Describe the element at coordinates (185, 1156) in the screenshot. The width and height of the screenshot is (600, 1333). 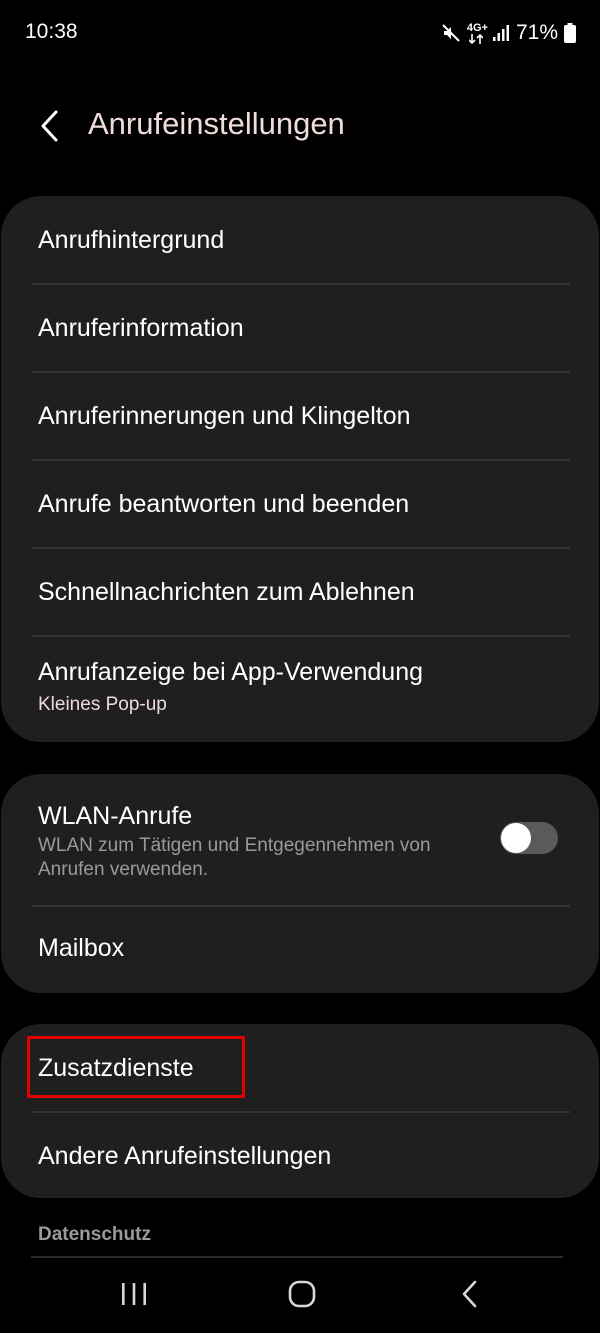
I see `setting-title: Andere Anrufeinstellungen` at that location.